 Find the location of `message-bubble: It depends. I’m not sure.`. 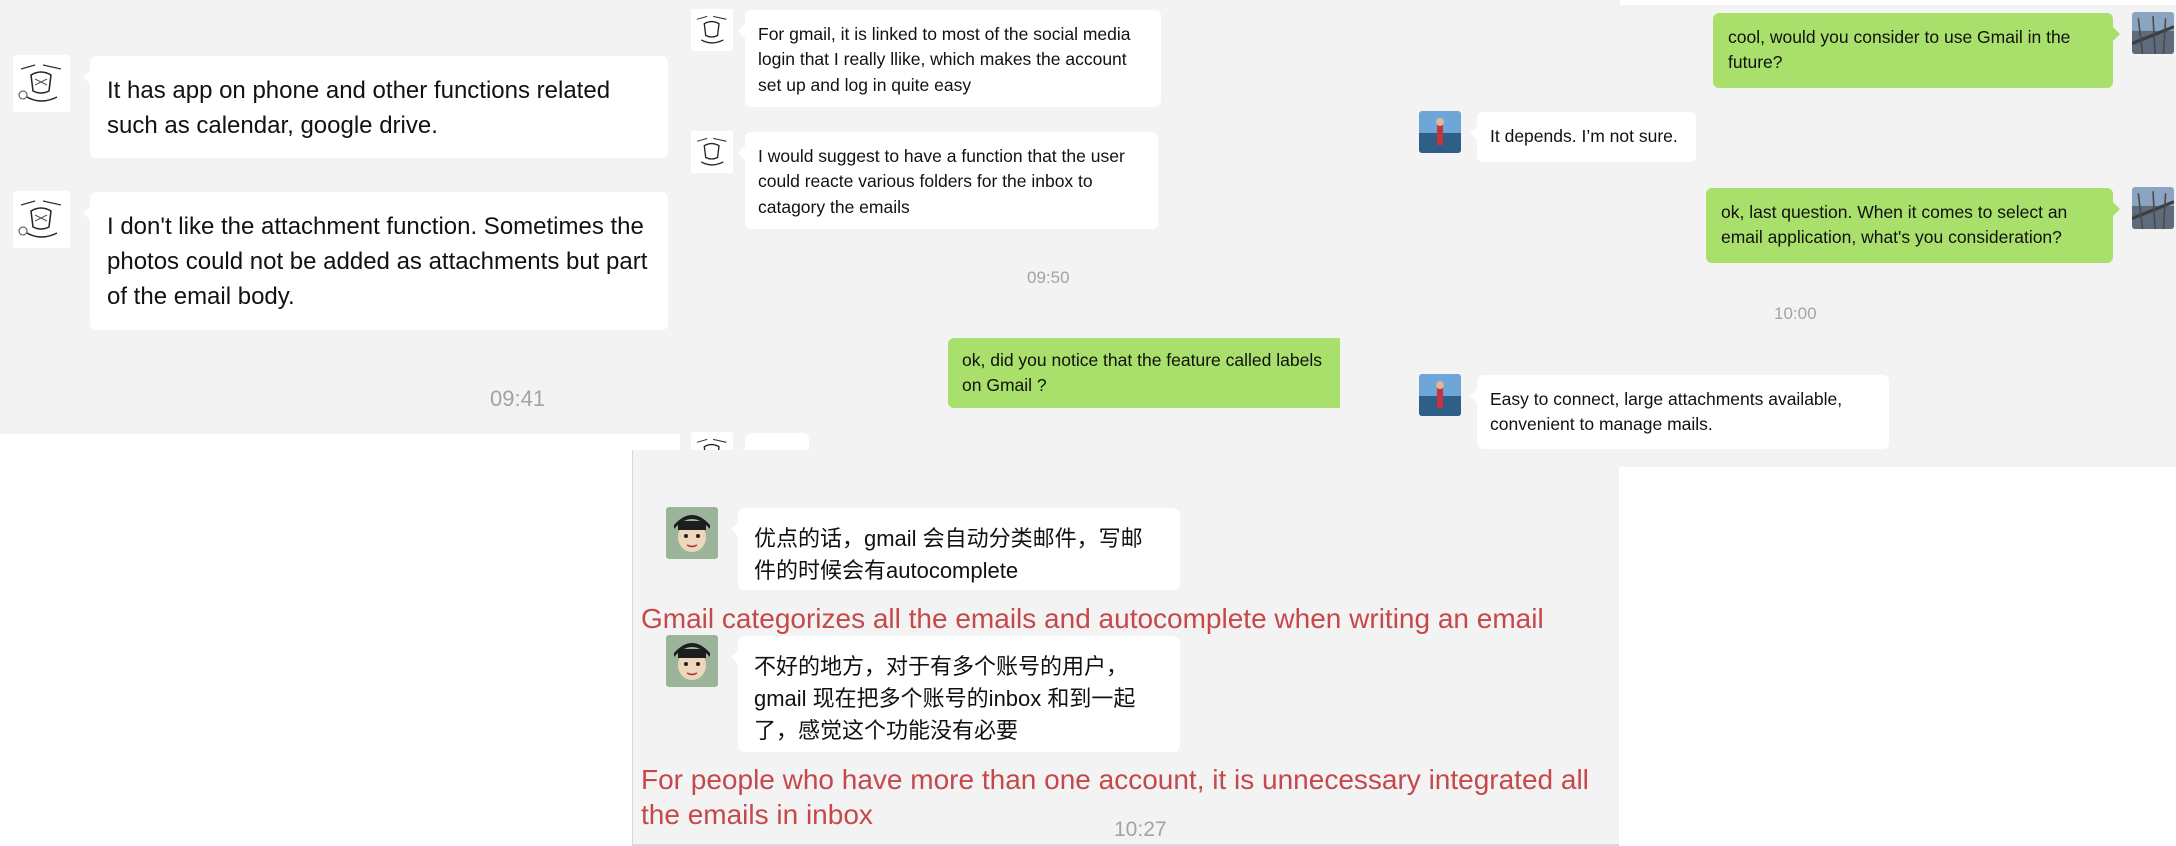

message-bubble: It depends. I’m not sure. is located at coordinates (1583, 137).